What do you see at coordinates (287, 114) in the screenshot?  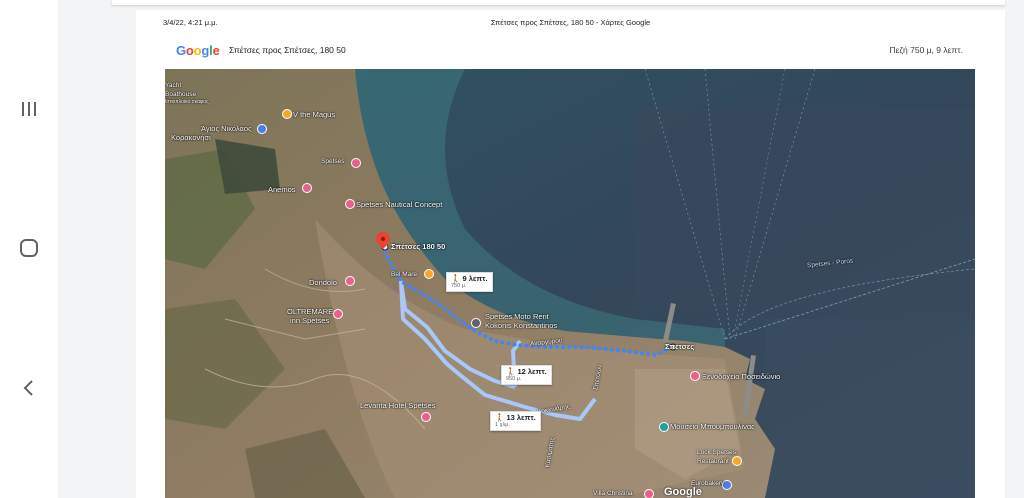 I see `magus-poi-icon` at bounding box center [287, 114].